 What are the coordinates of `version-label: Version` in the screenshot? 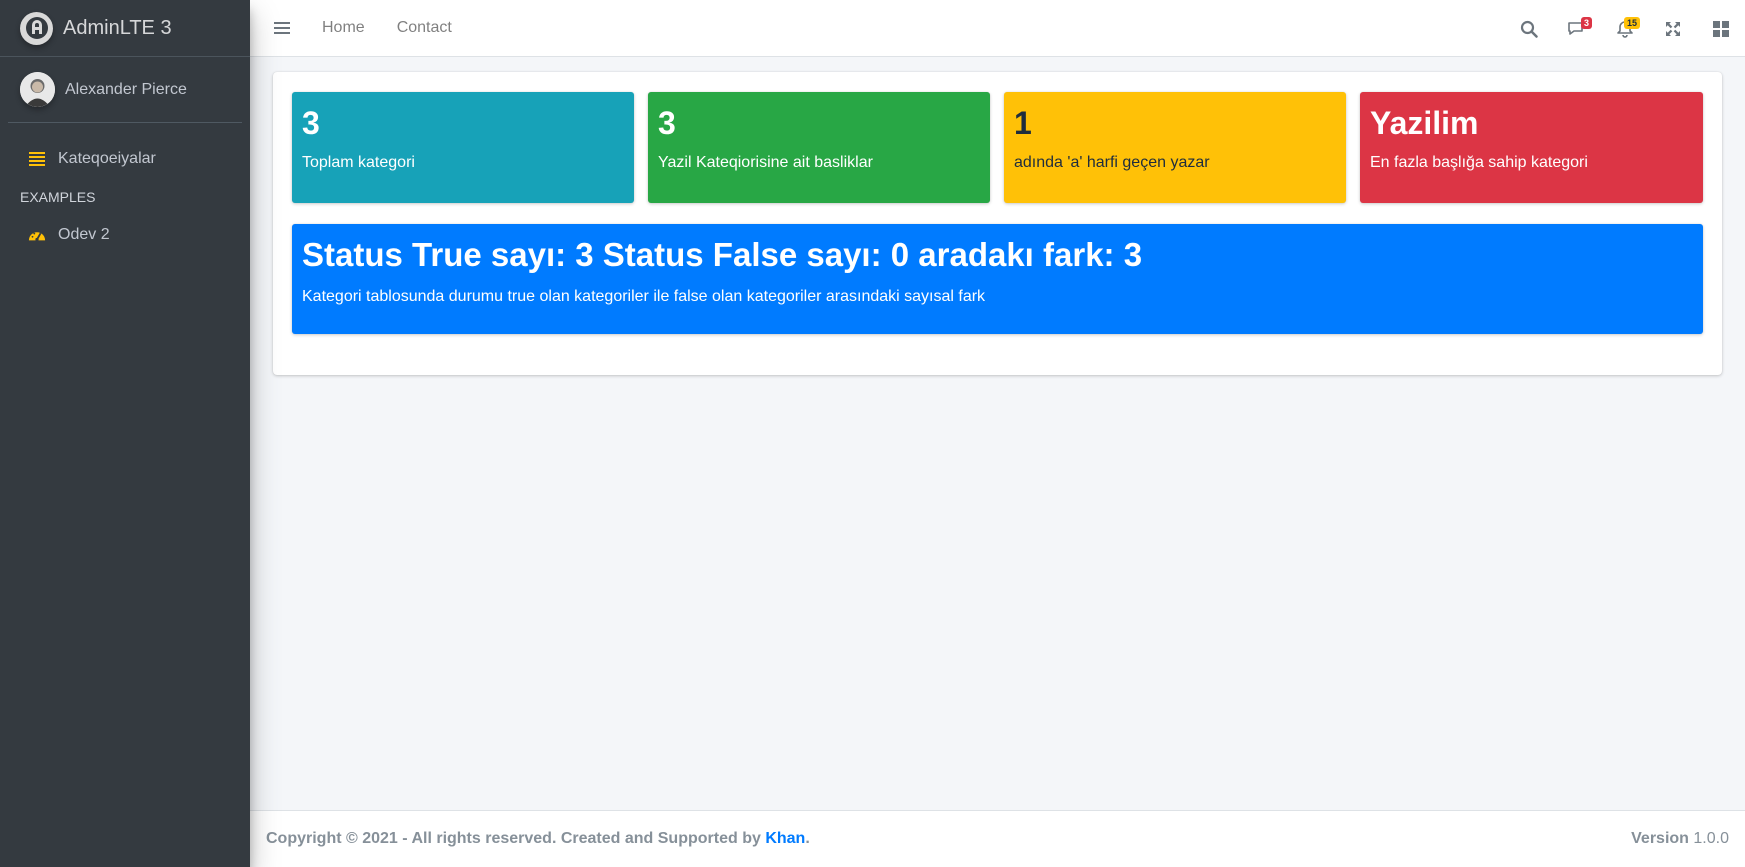 It's located at (1660, 838).